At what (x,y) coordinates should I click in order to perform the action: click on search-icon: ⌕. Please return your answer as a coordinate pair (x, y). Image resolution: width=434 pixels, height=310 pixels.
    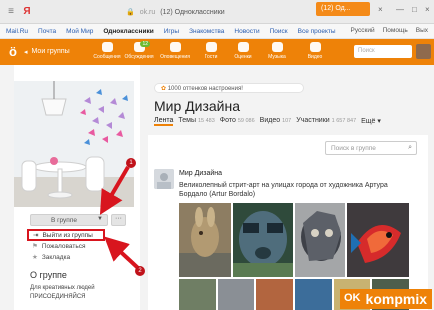
    Looking at the image, I should click on (410, 148).